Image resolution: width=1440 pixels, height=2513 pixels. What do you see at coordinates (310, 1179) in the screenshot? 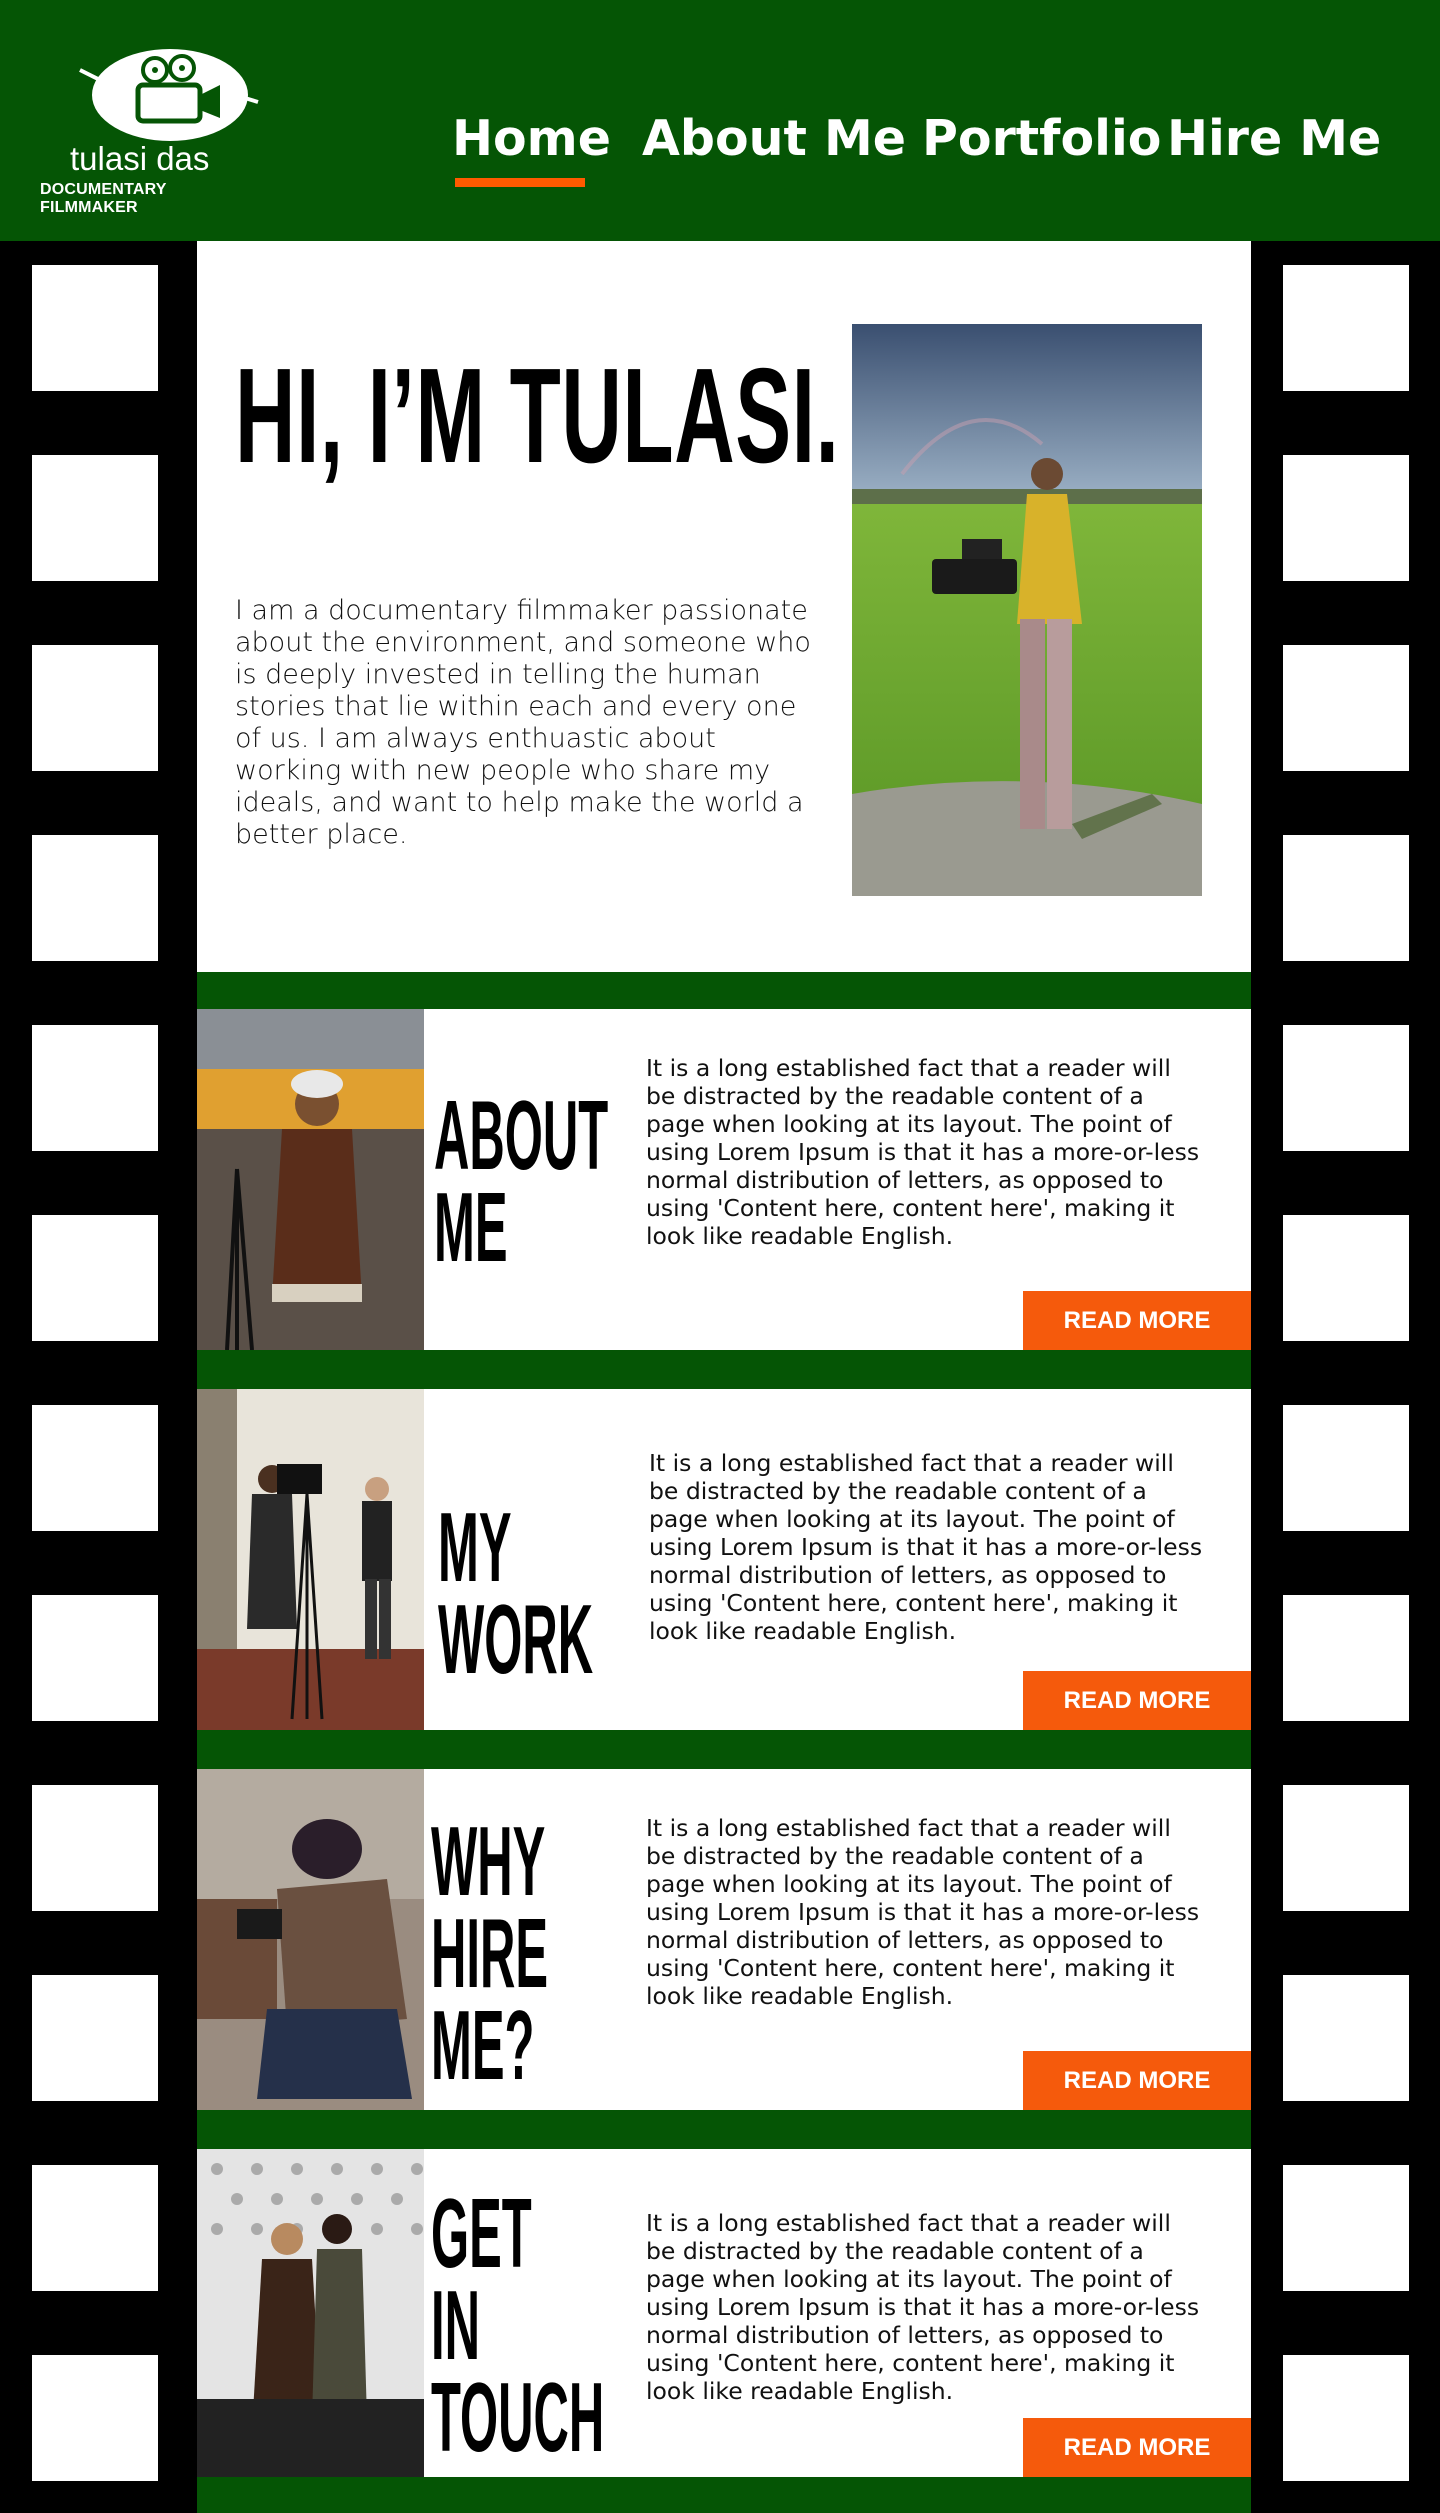
I see `about-me-photo` at bounding box center [310, 1179].